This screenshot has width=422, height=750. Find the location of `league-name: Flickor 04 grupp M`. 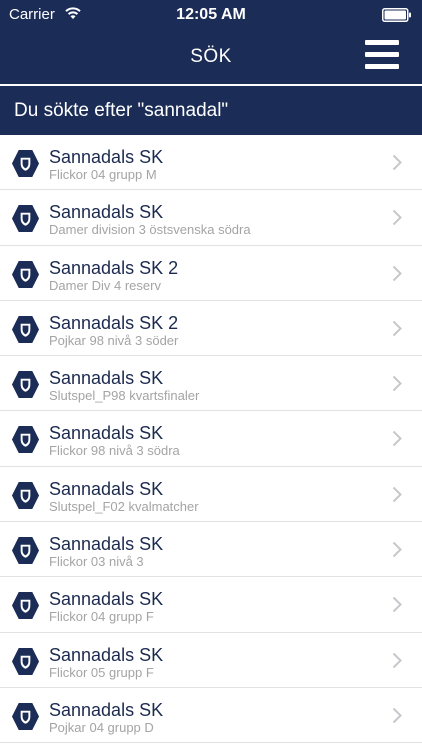

league-name: Flickor 04 grupp M is located at coordinates (103, 174).